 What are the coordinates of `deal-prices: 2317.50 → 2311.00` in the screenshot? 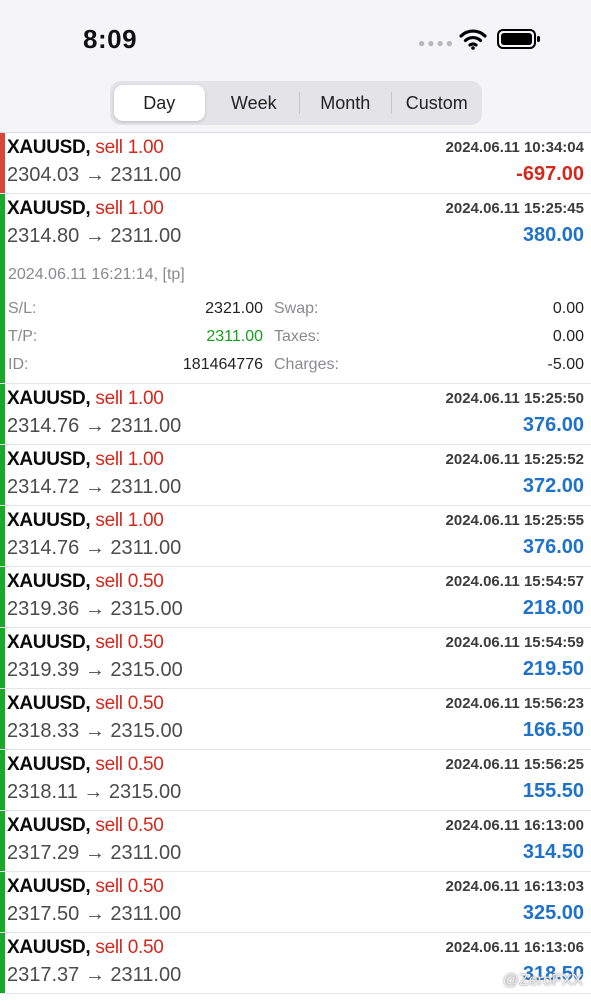 It's located at (94, 914).